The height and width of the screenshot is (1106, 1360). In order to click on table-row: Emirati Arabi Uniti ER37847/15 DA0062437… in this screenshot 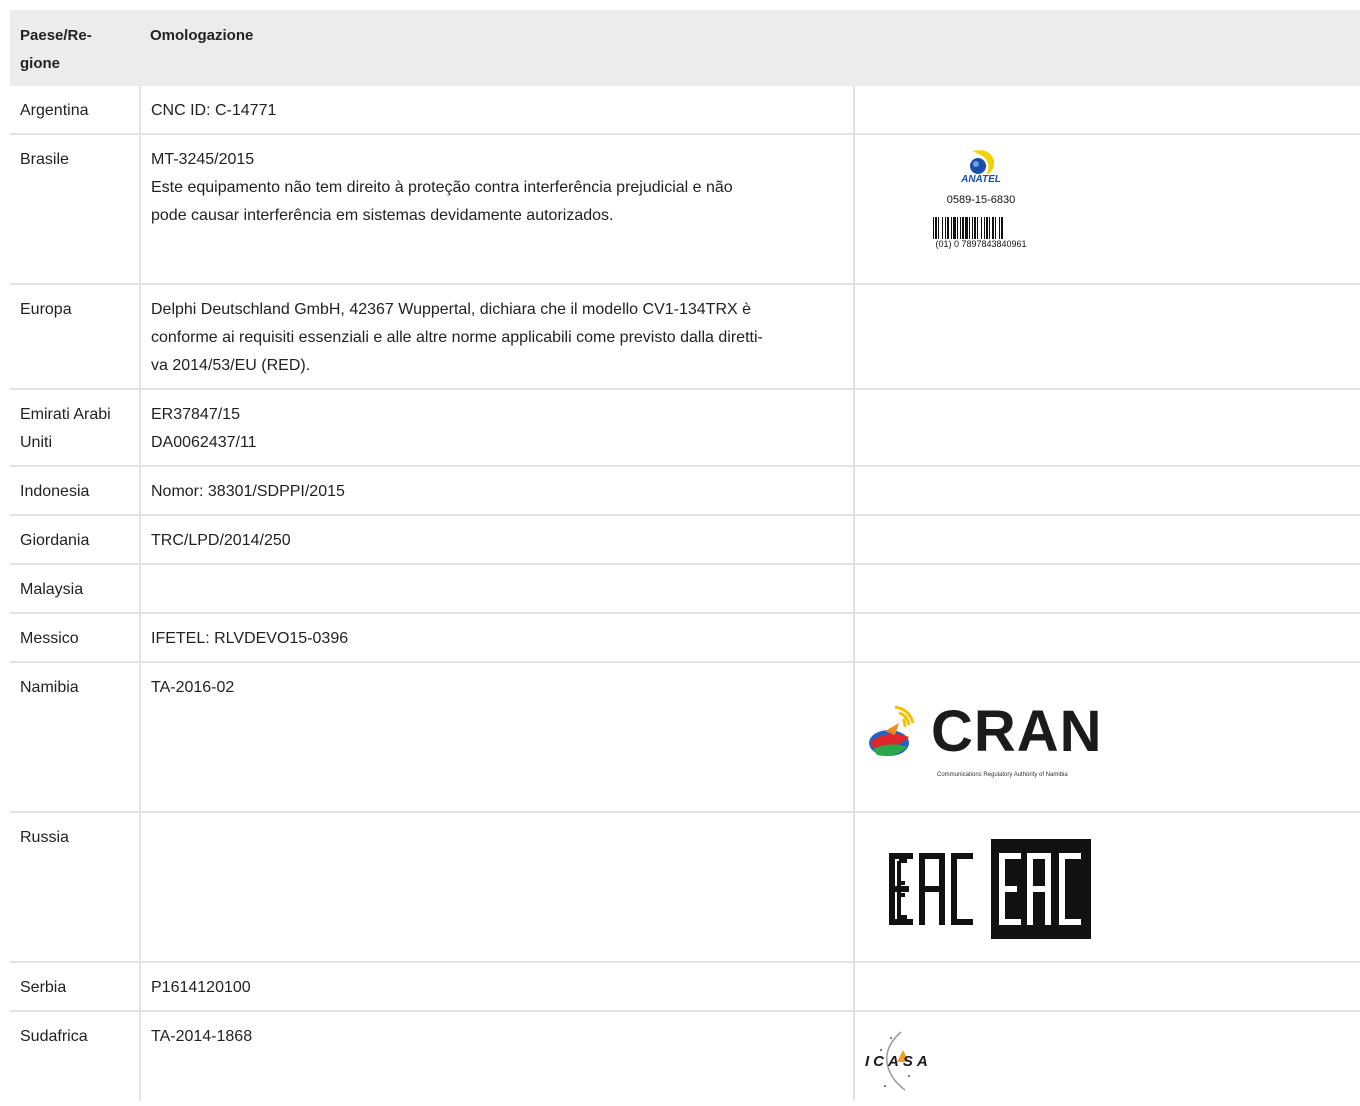, I will do `click(685, 428)`.